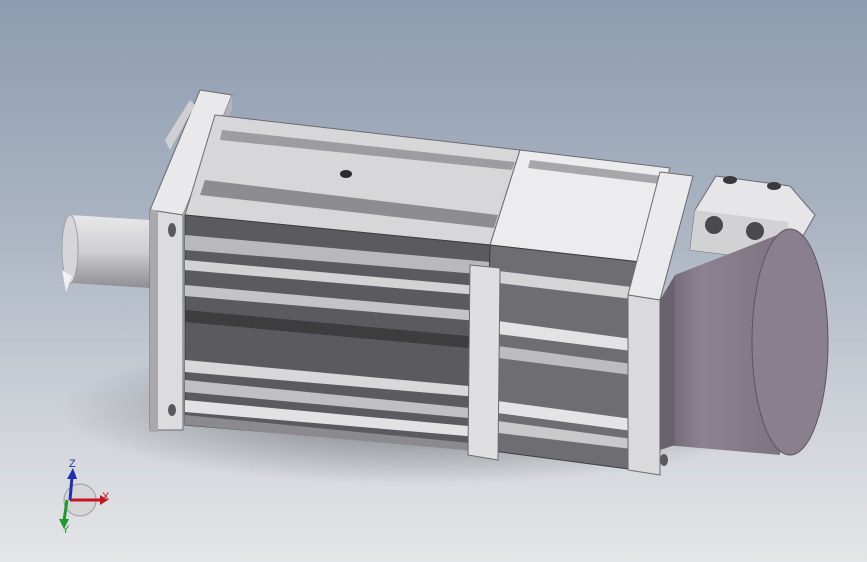 This screenshot has width=867, height=562. Describe the element at coordinates (744, 342) in the screenshot. I see `encoder-cap` at that location.